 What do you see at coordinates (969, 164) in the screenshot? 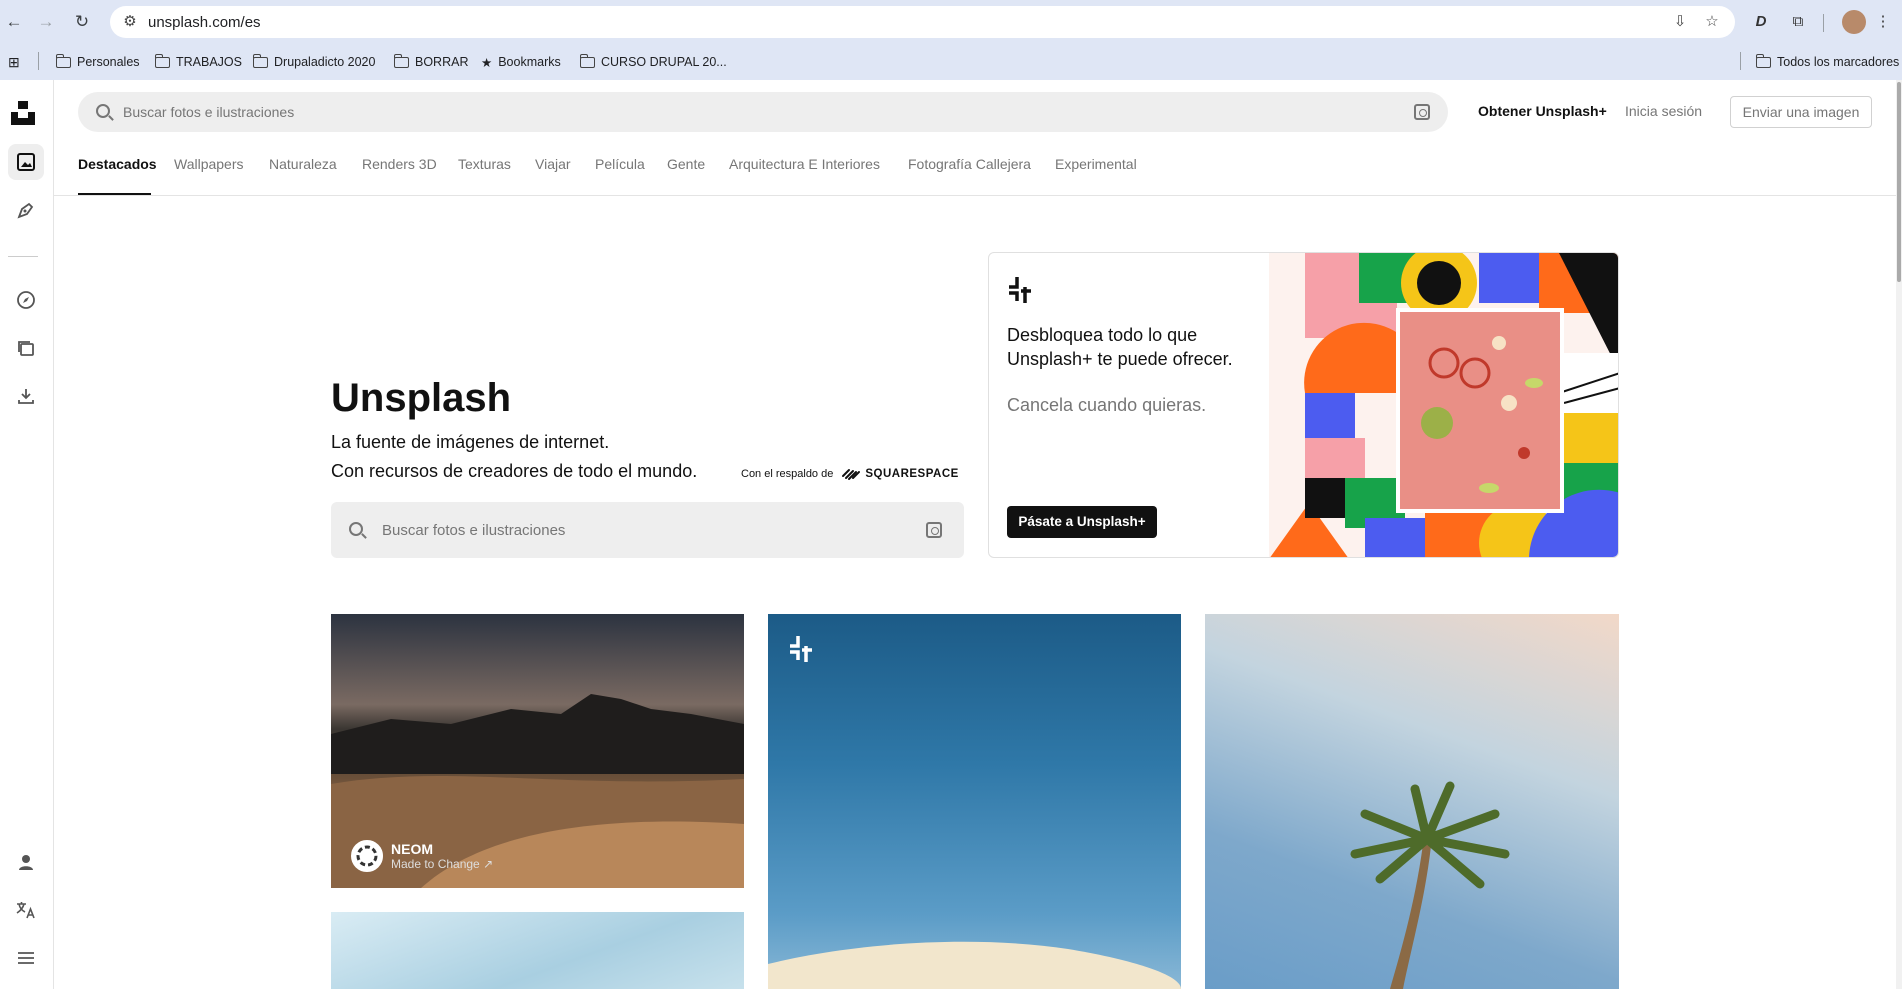
I see `tab-fotografia-callejera: Fotografía Callejera` at bounding box center [969, 164].